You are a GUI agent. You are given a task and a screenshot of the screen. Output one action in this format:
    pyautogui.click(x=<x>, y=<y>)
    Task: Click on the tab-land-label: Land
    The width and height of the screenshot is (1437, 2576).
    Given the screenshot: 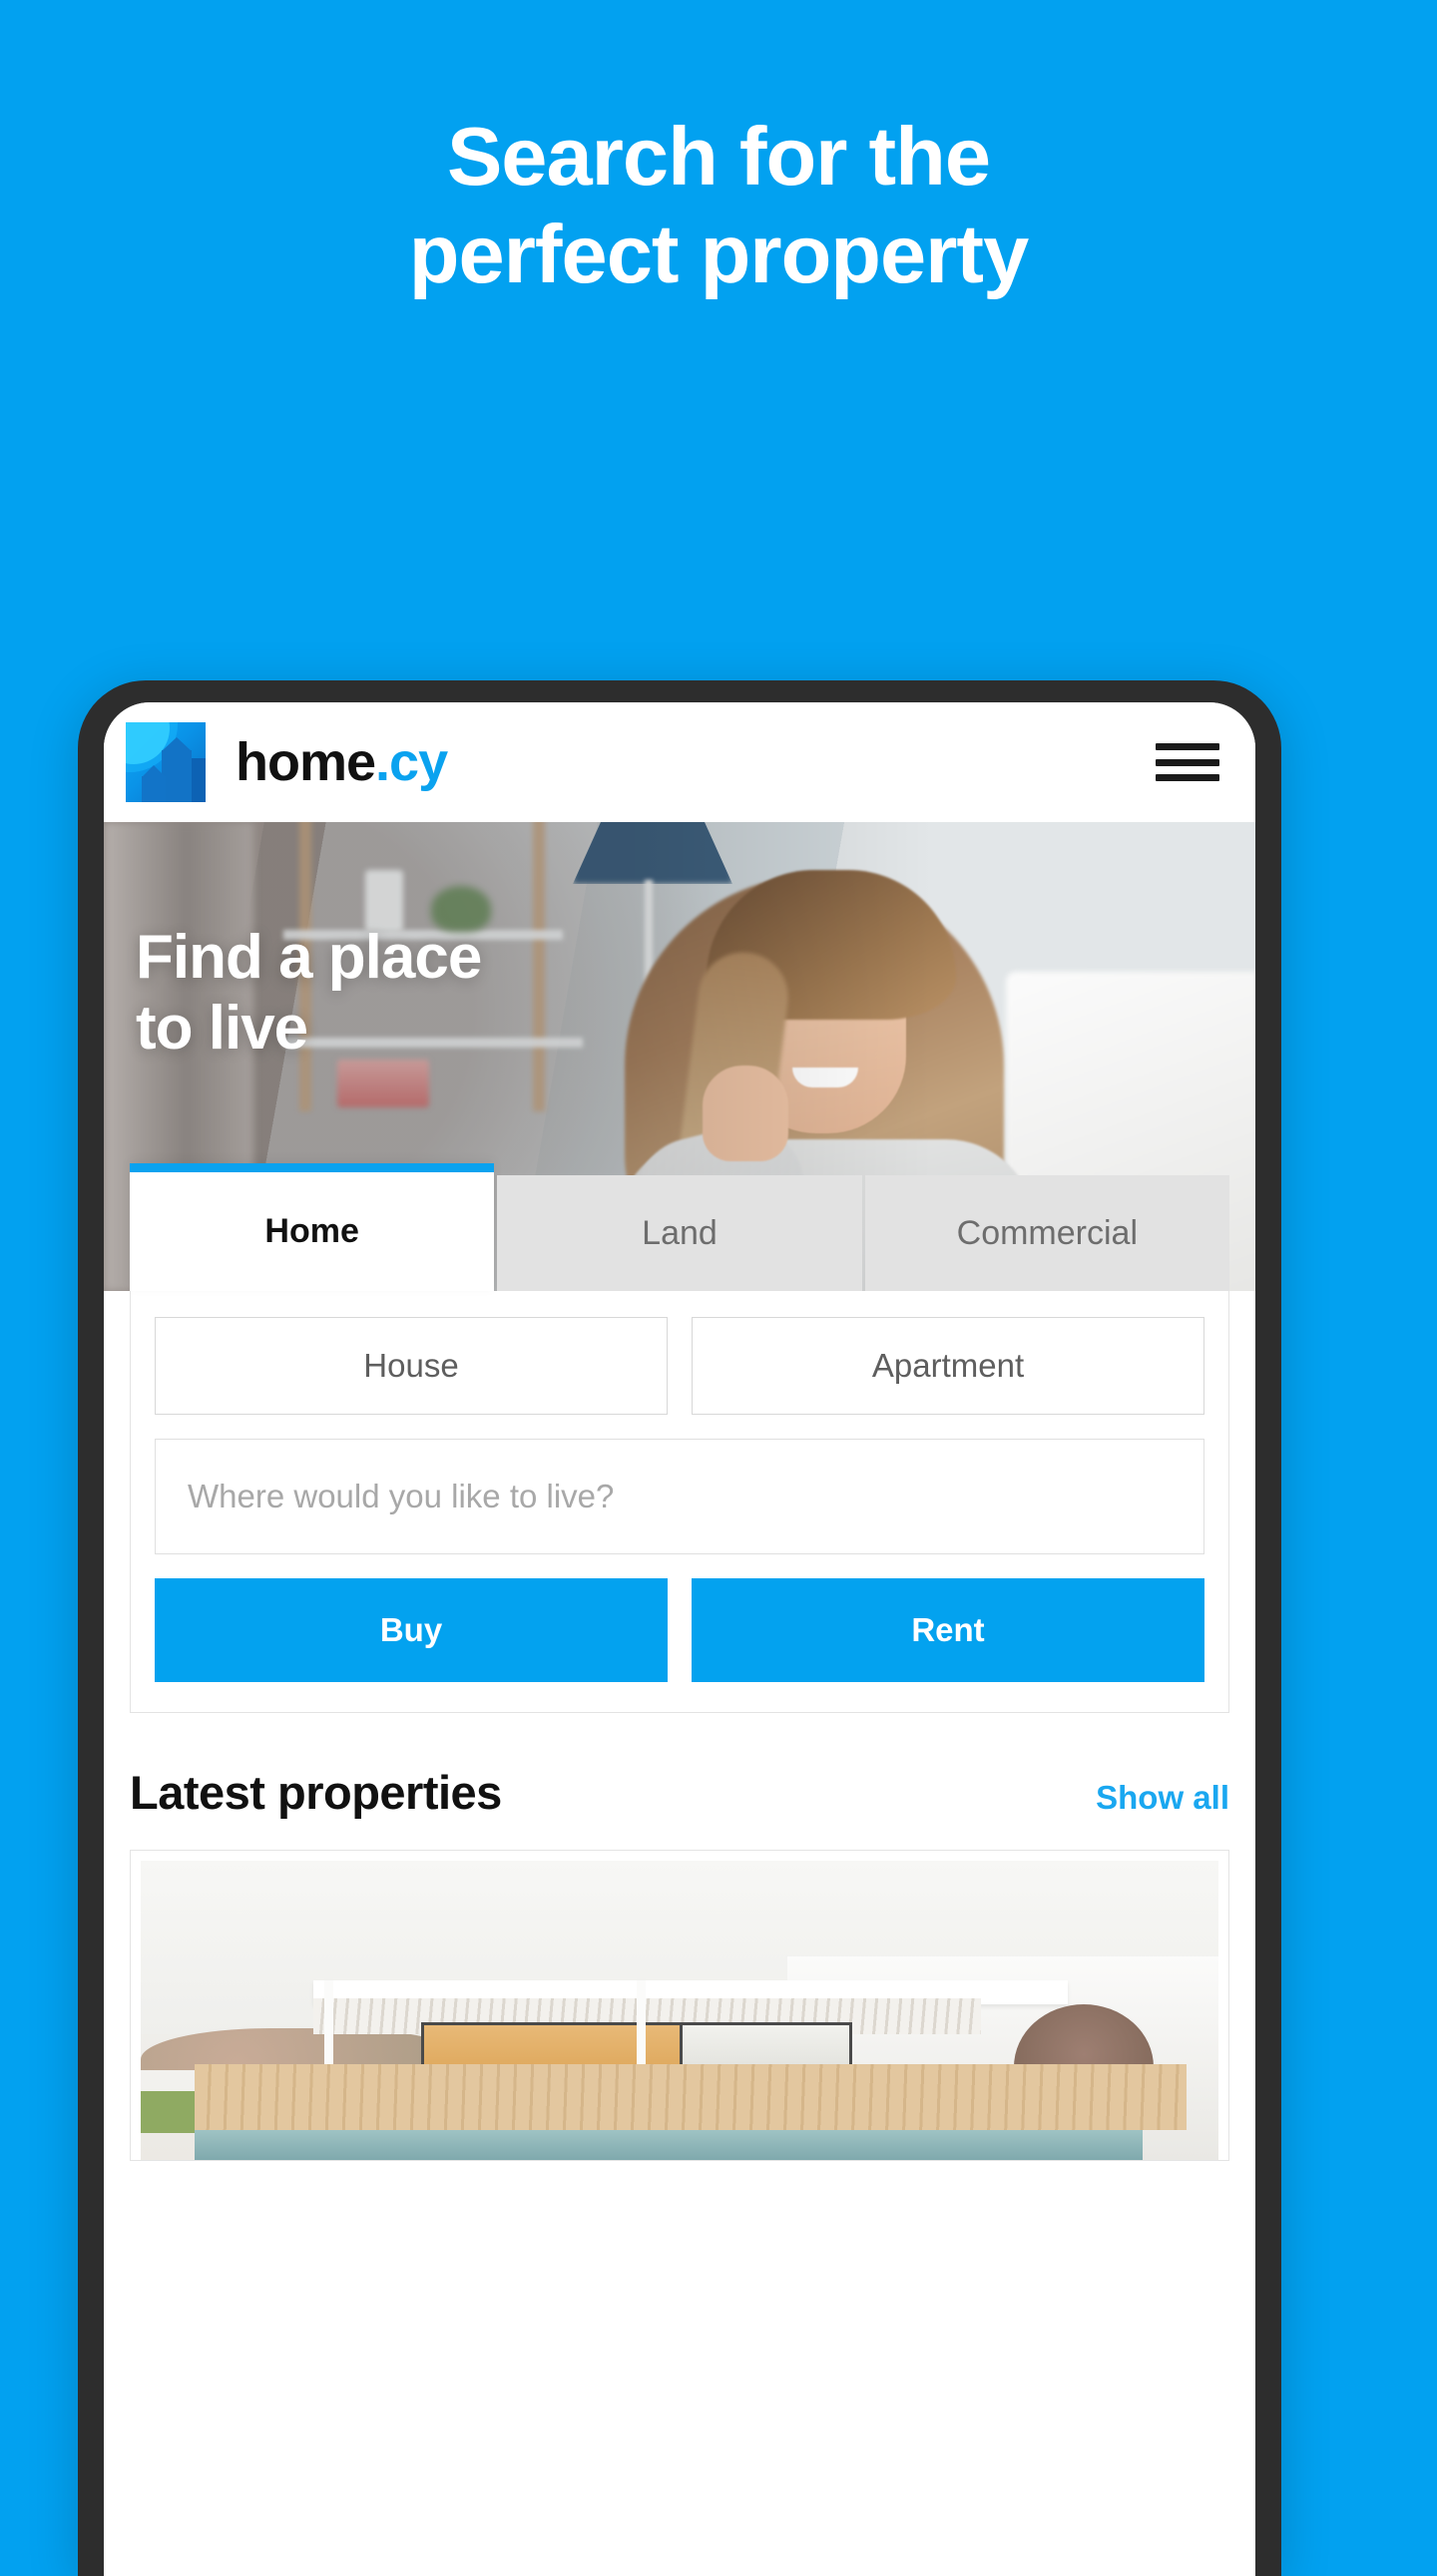 What is the action you would take?
    pyautogui.click(x=680, y=1232)
    